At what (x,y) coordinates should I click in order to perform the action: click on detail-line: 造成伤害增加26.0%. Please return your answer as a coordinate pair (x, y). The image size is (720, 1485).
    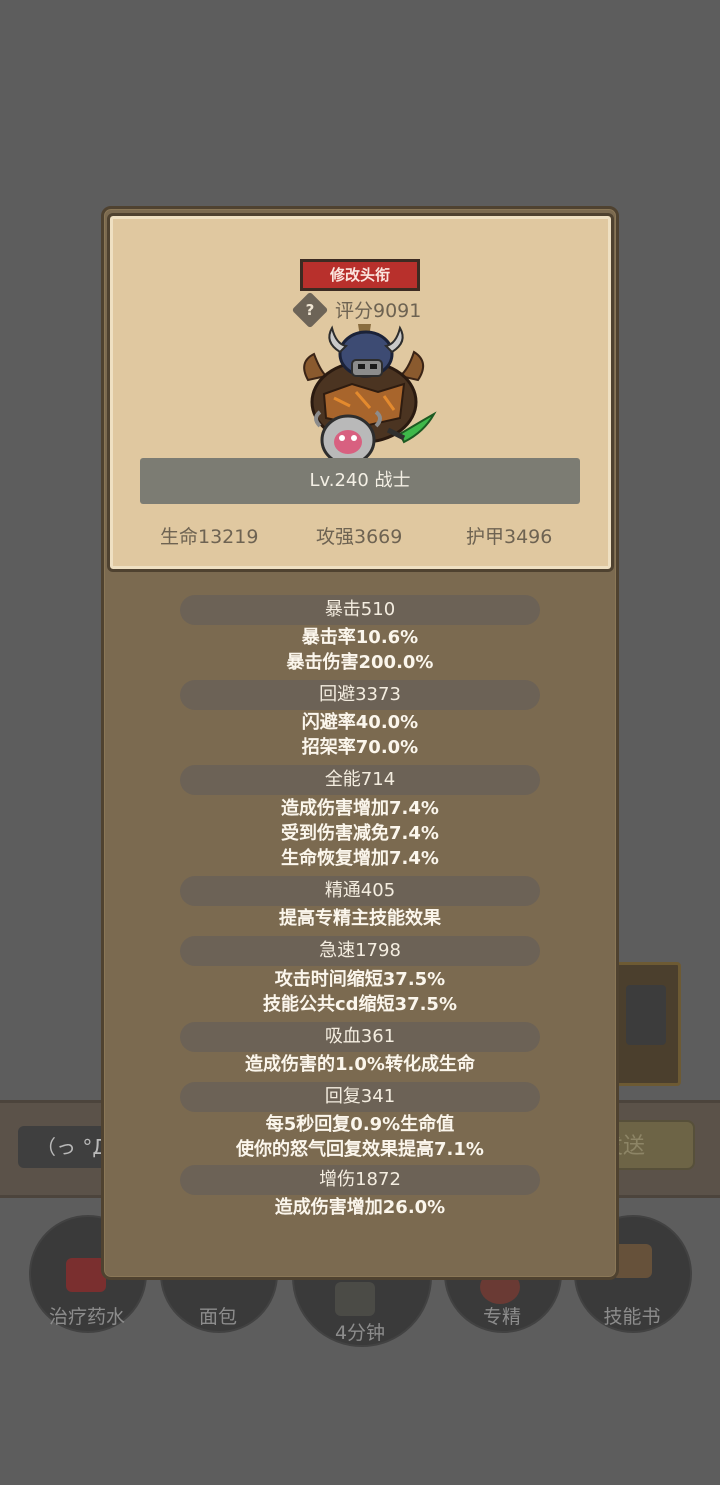
    Looking at the image, I should click on (360, 1207).